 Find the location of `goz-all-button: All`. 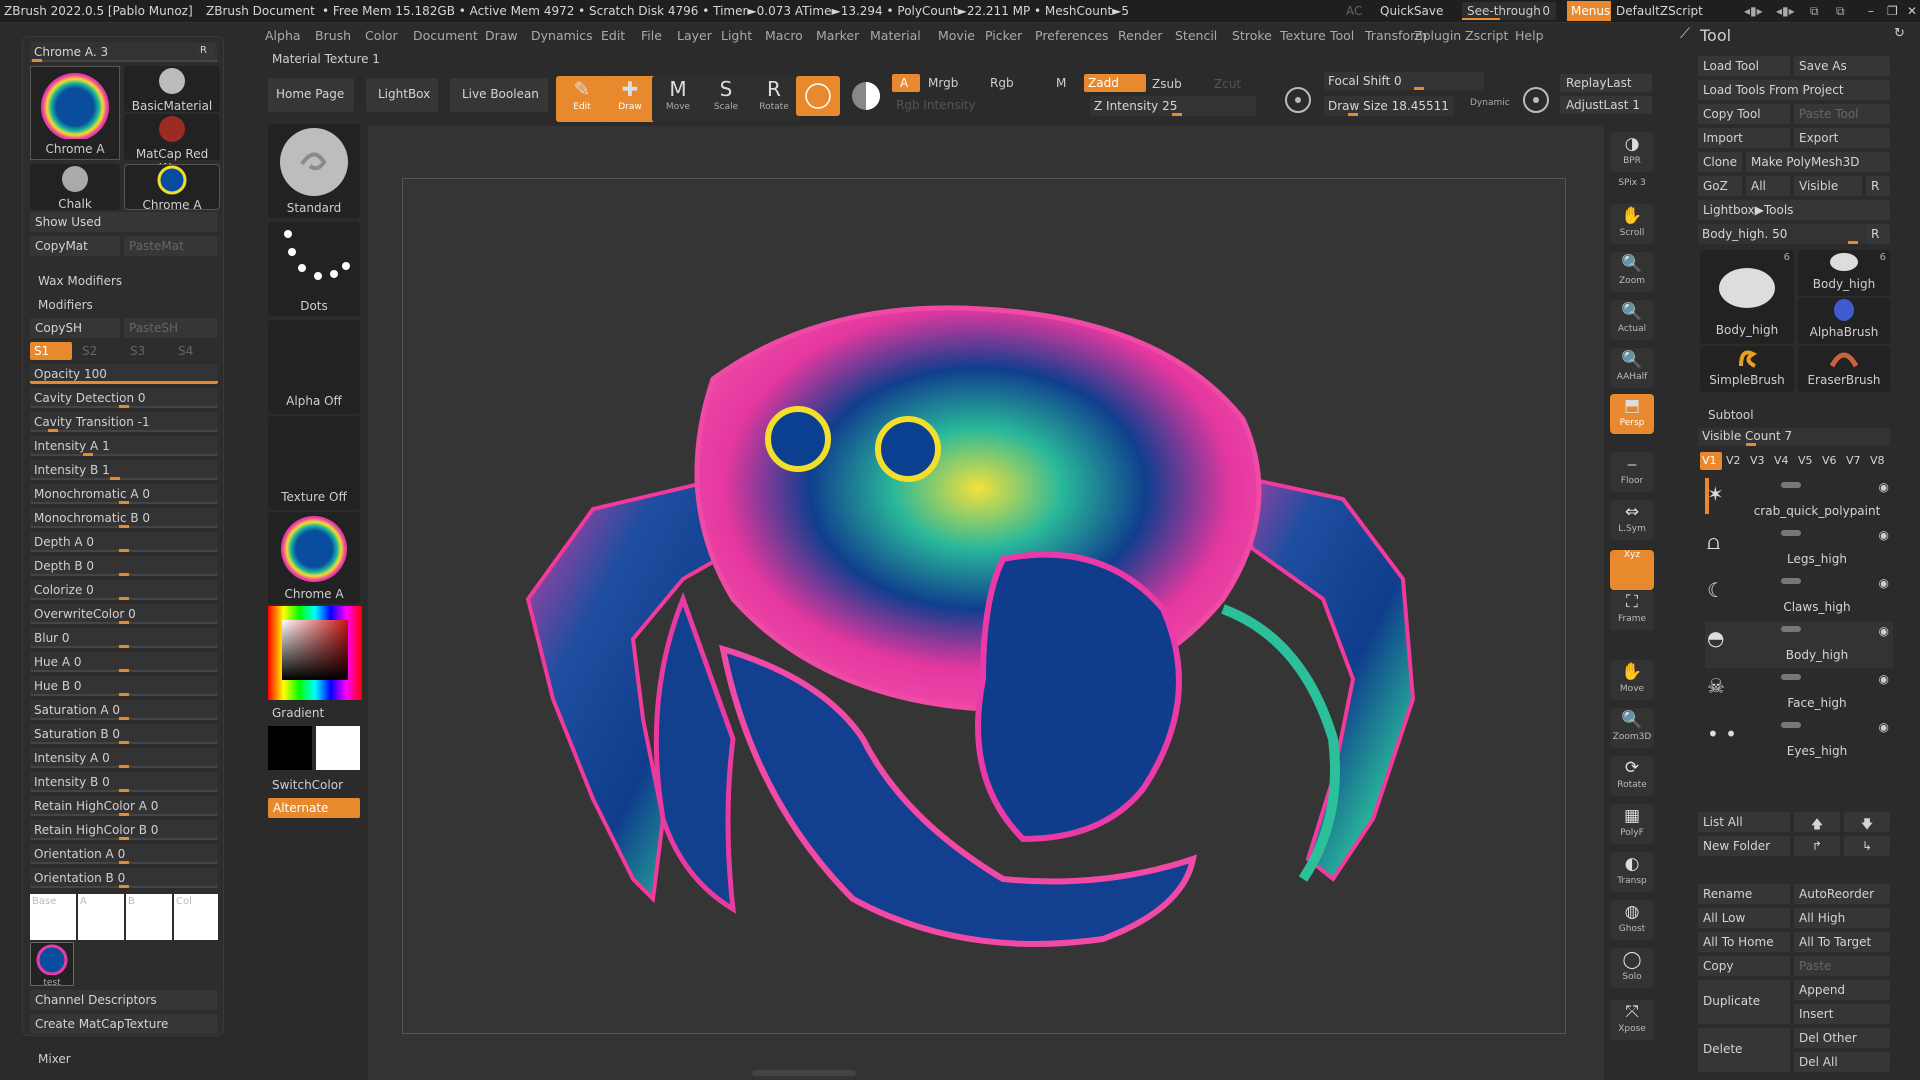

goz-all-button: All is located at coordinates (1768, 186).